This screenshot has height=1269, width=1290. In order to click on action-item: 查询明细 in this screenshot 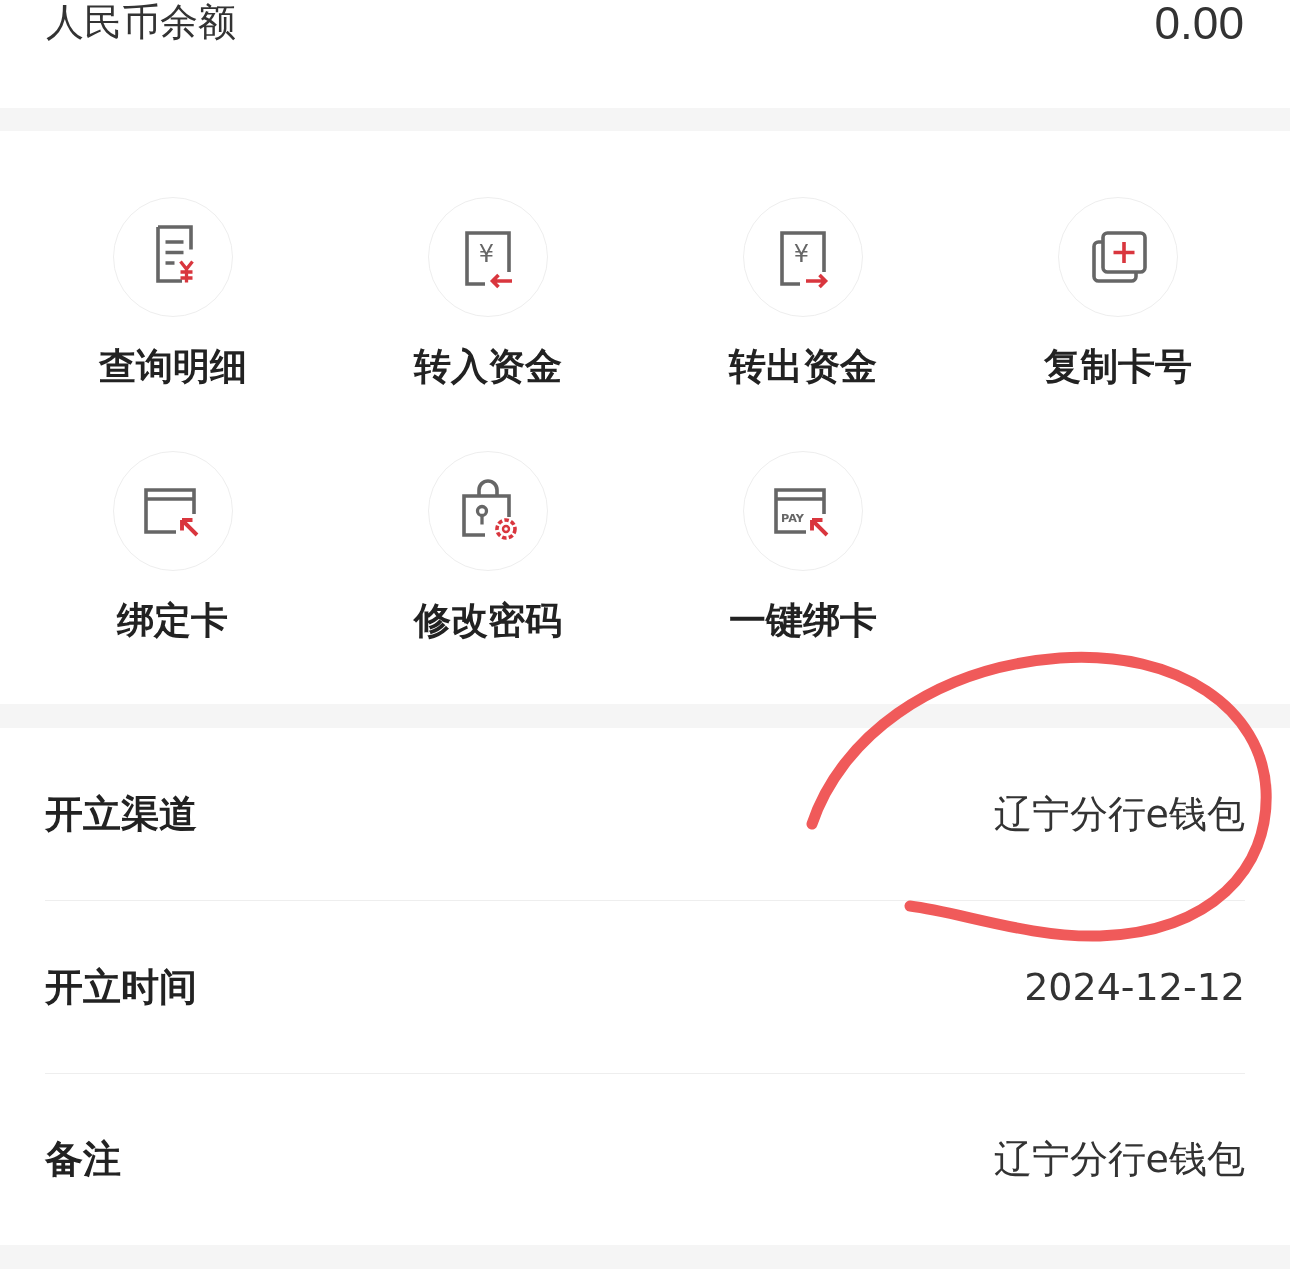, I will do `click(172, 293)`.